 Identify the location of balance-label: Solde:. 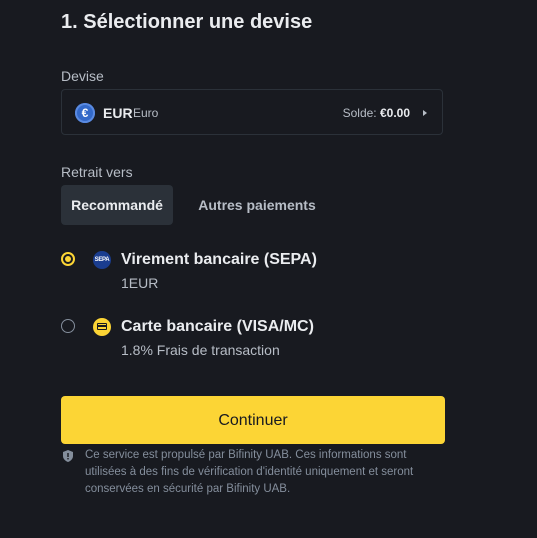
(359, 113).